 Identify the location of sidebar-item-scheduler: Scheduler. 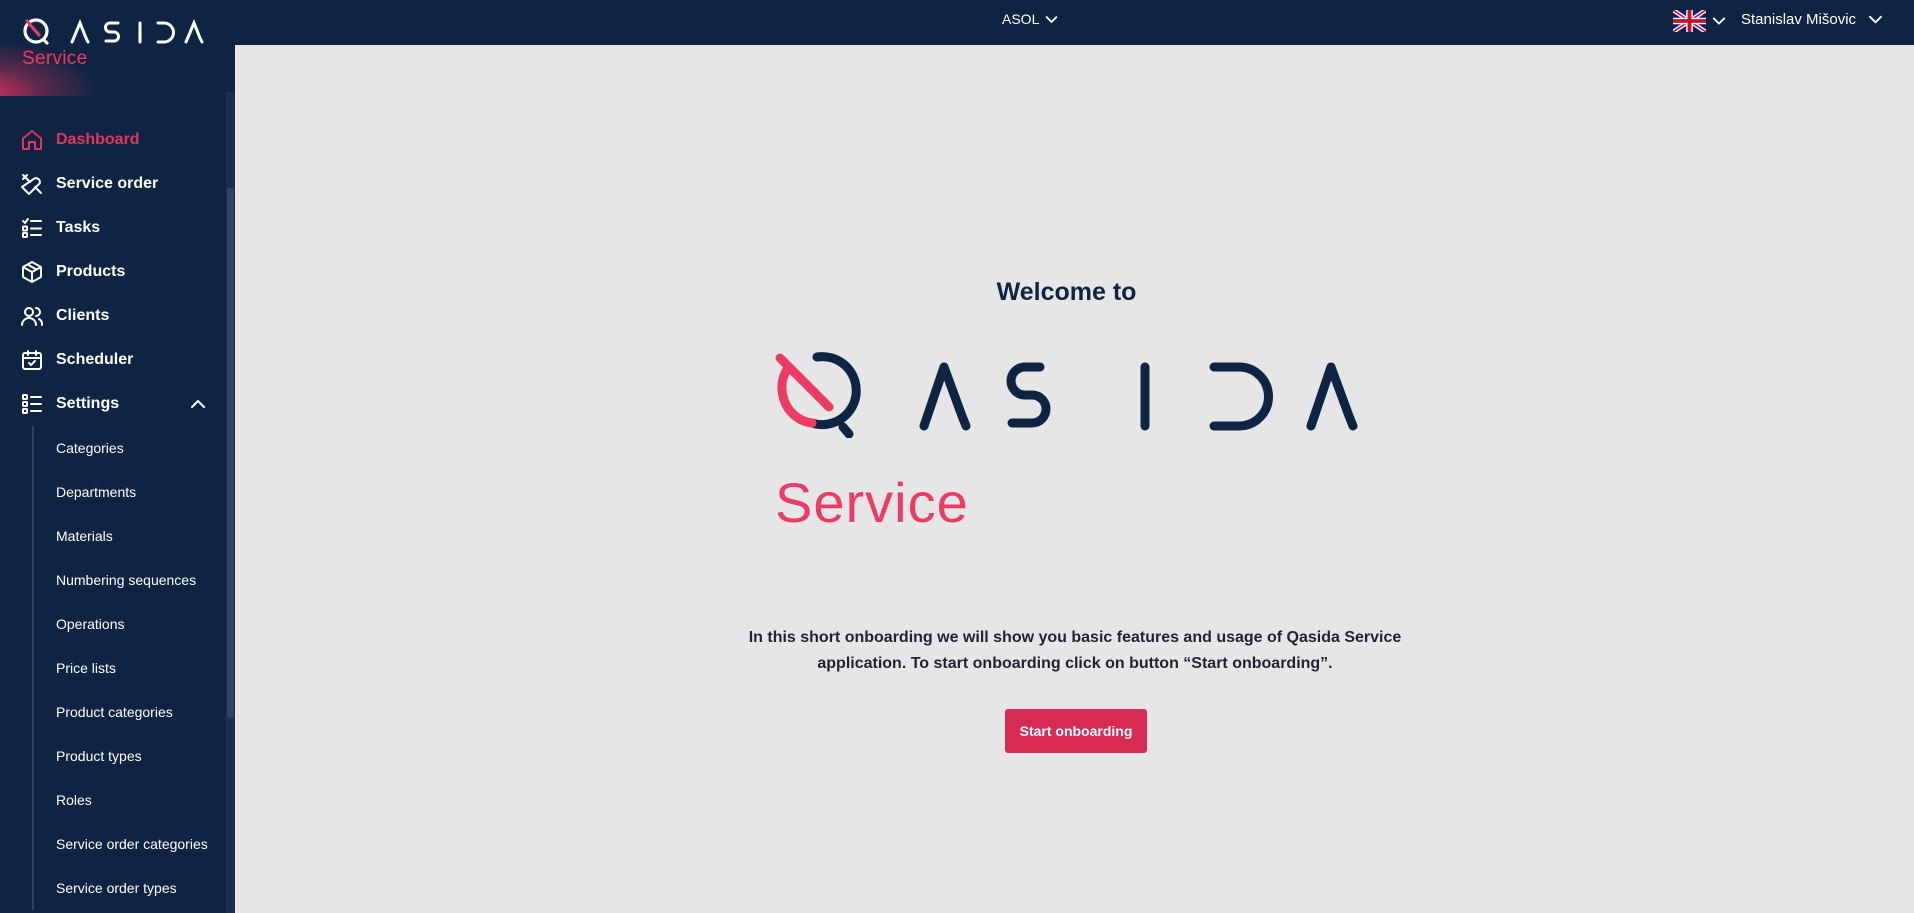
(113, 360).